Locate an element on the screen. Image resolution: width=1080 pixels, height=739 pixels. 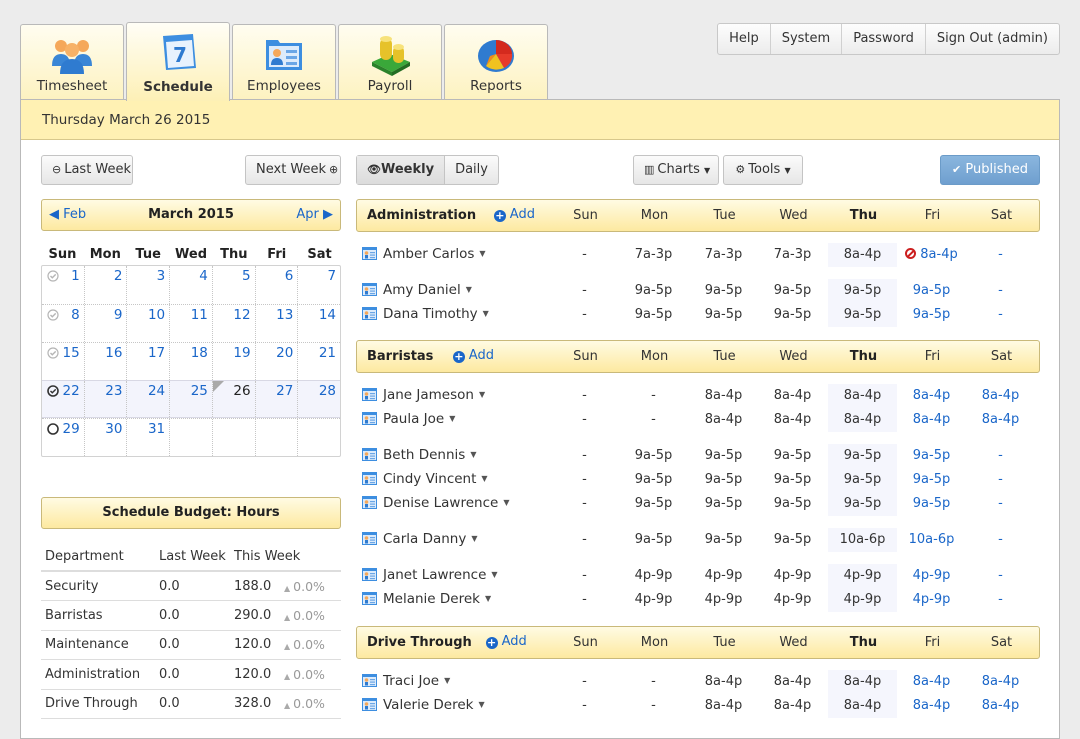
calendar-day: 24 is located at coordinates (147, 399).